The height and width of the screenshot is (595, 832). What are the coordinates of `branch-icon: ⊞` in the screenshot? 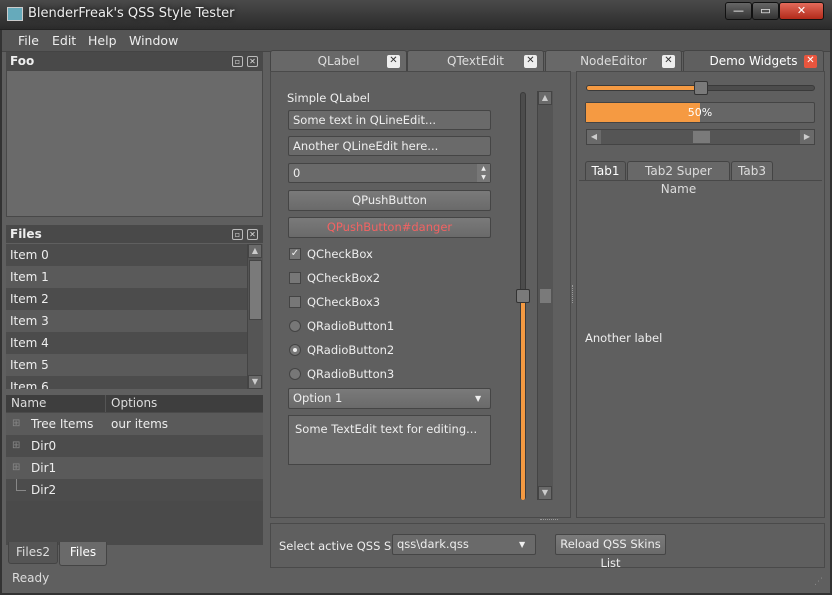 It's located at (16, 467).